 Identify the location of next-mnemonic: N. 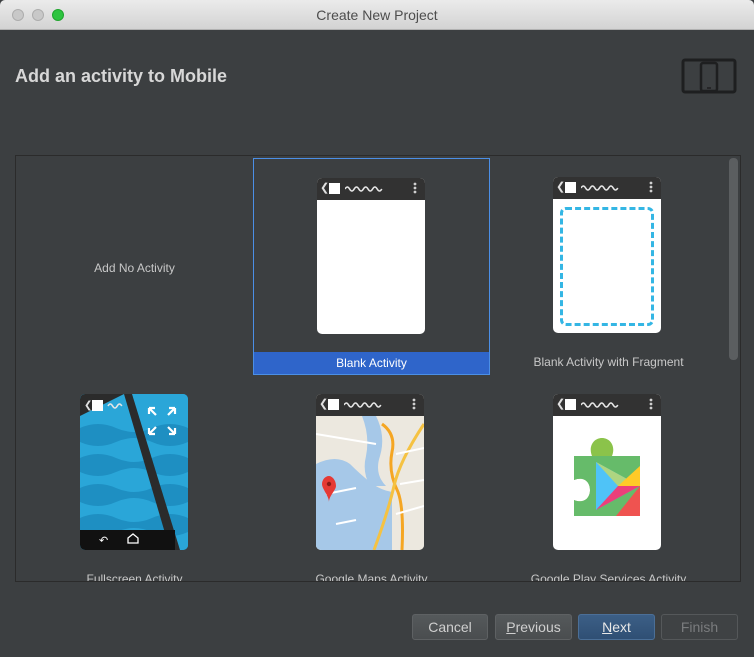
(607, 627).